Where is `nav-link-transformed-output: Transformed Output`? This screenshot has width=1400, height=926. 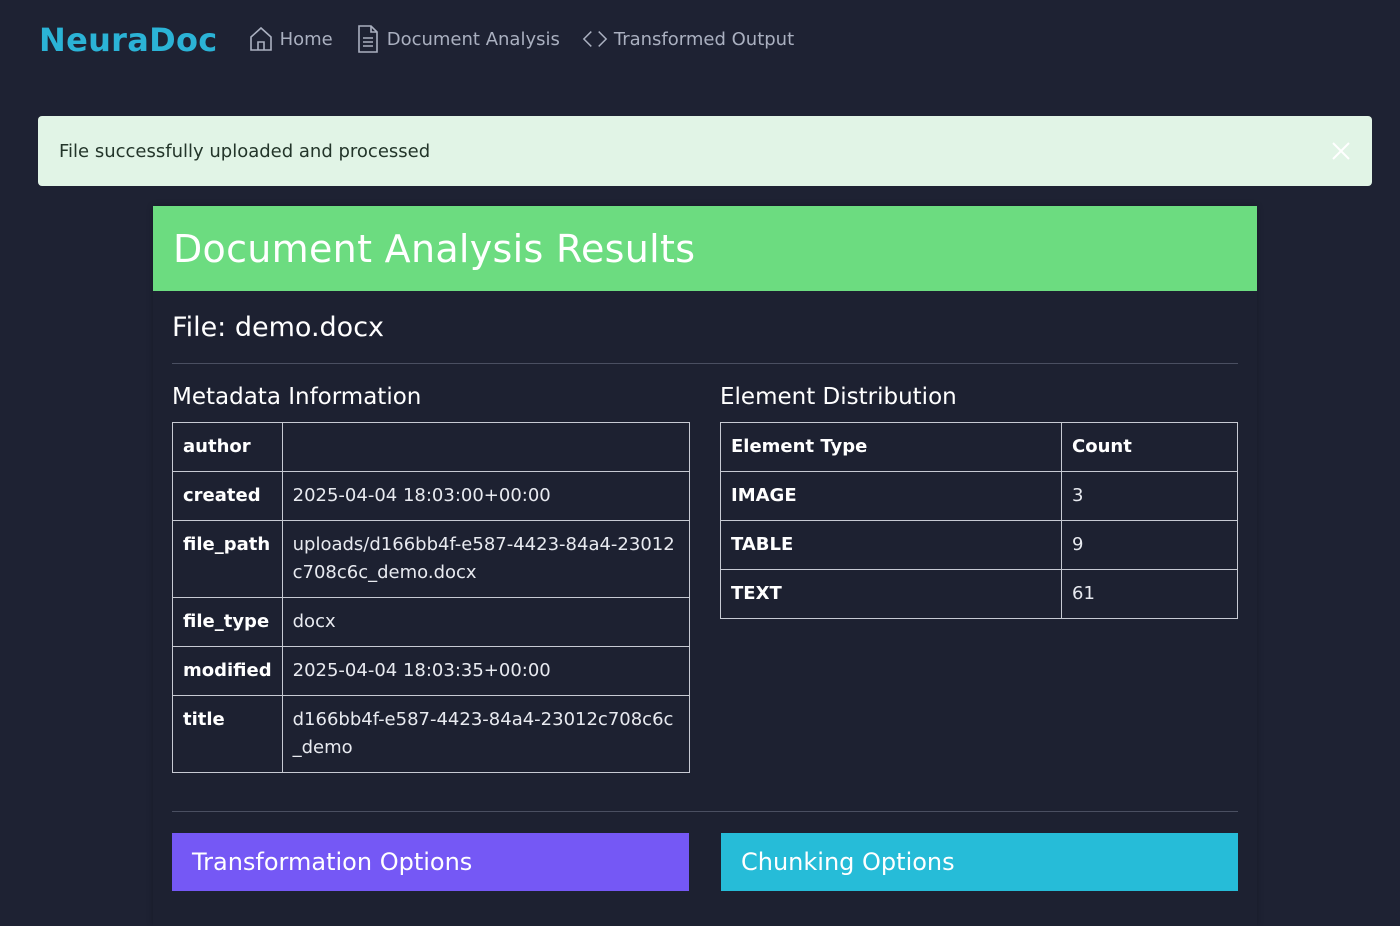
nav-link-transformed-output: Transformed Output is located at coordinates (688, 39).